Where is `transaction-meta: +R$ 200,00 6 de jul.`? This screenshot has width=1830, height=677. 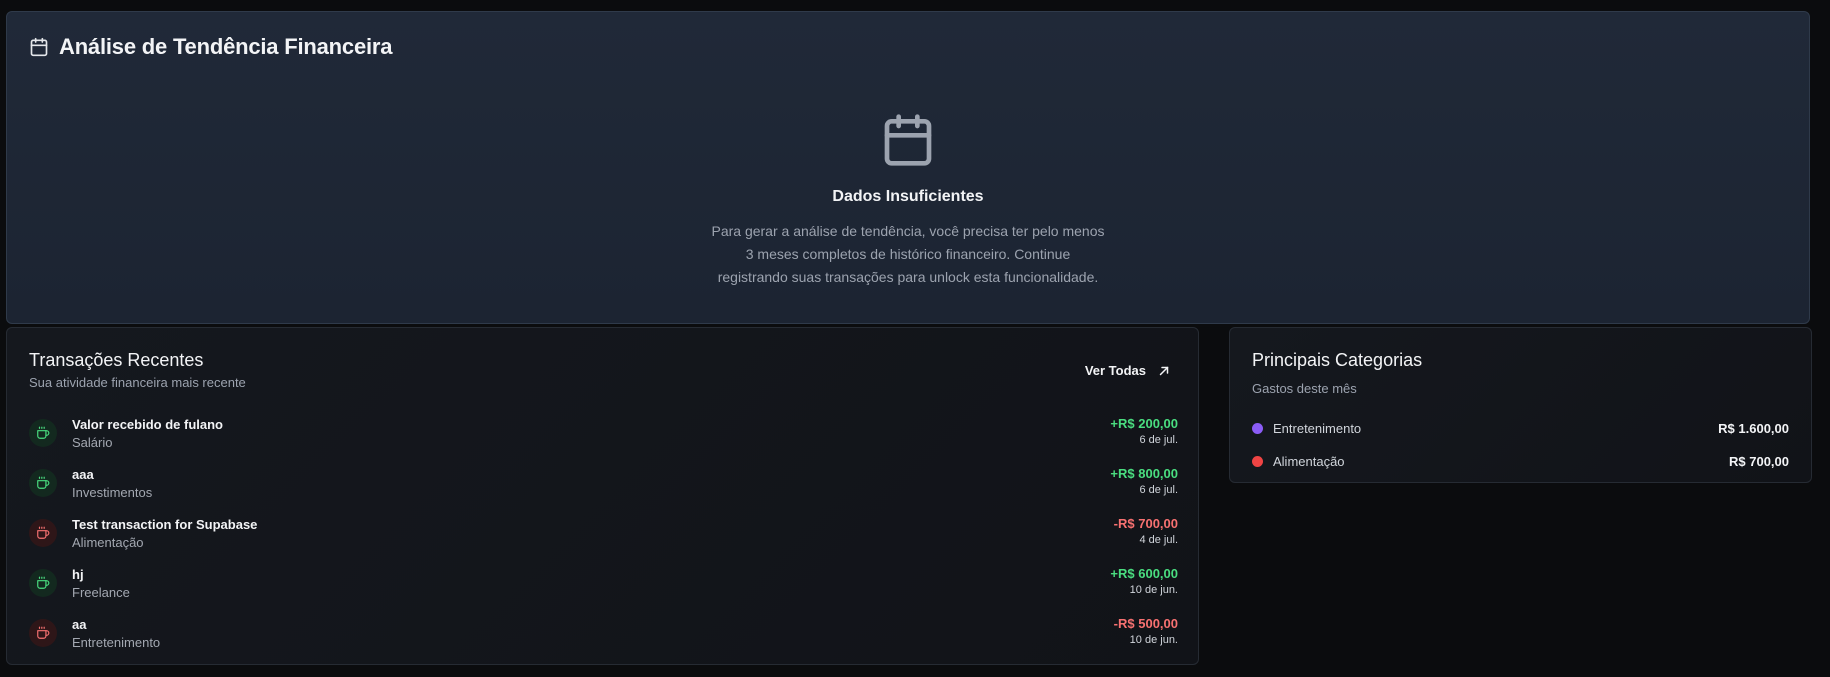 transaction-meta: +R$ 200,00 6 de jul. is located at coordinates (1144, 431).